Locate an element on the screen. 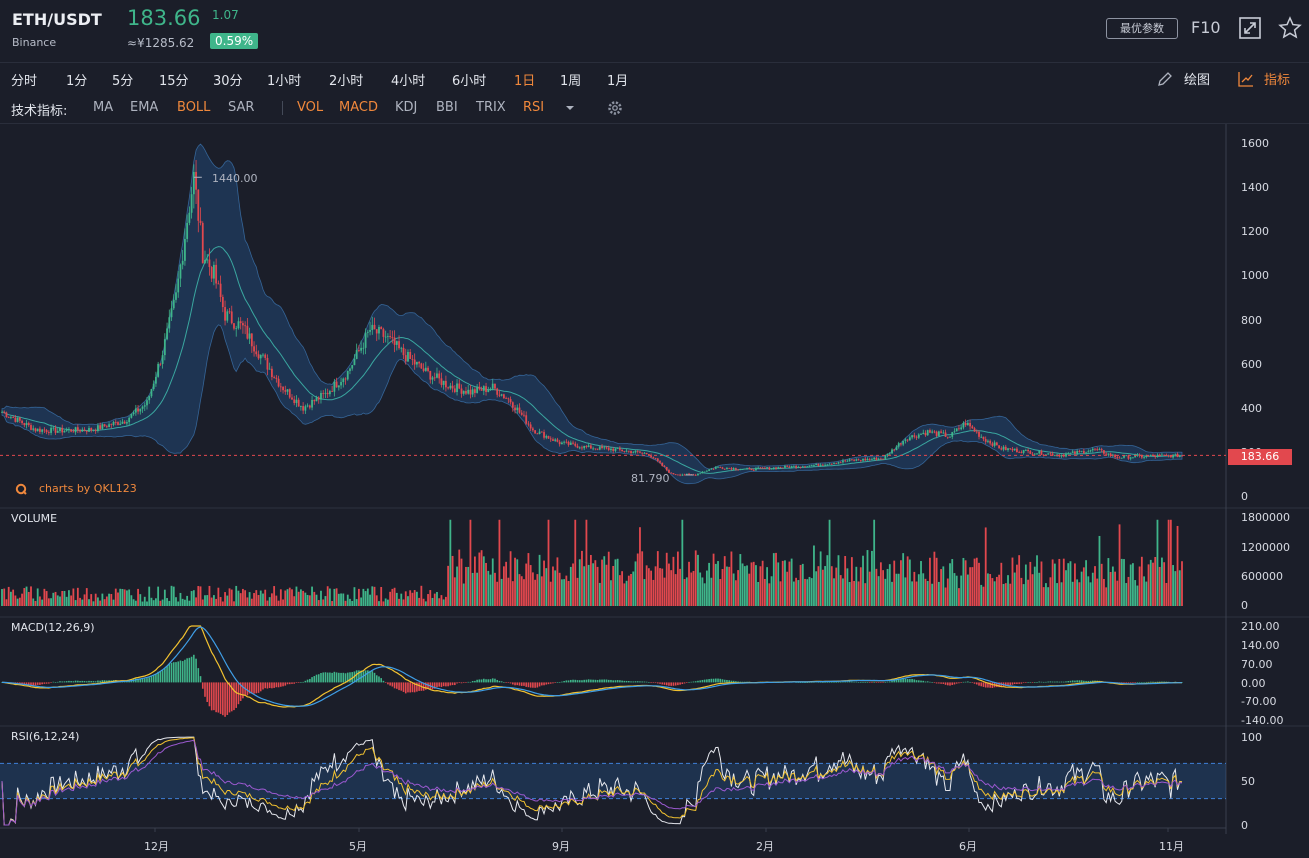 The height and width of the screenshot is (858, 1309). indicator-icon is located at coordinates (1246, 79).